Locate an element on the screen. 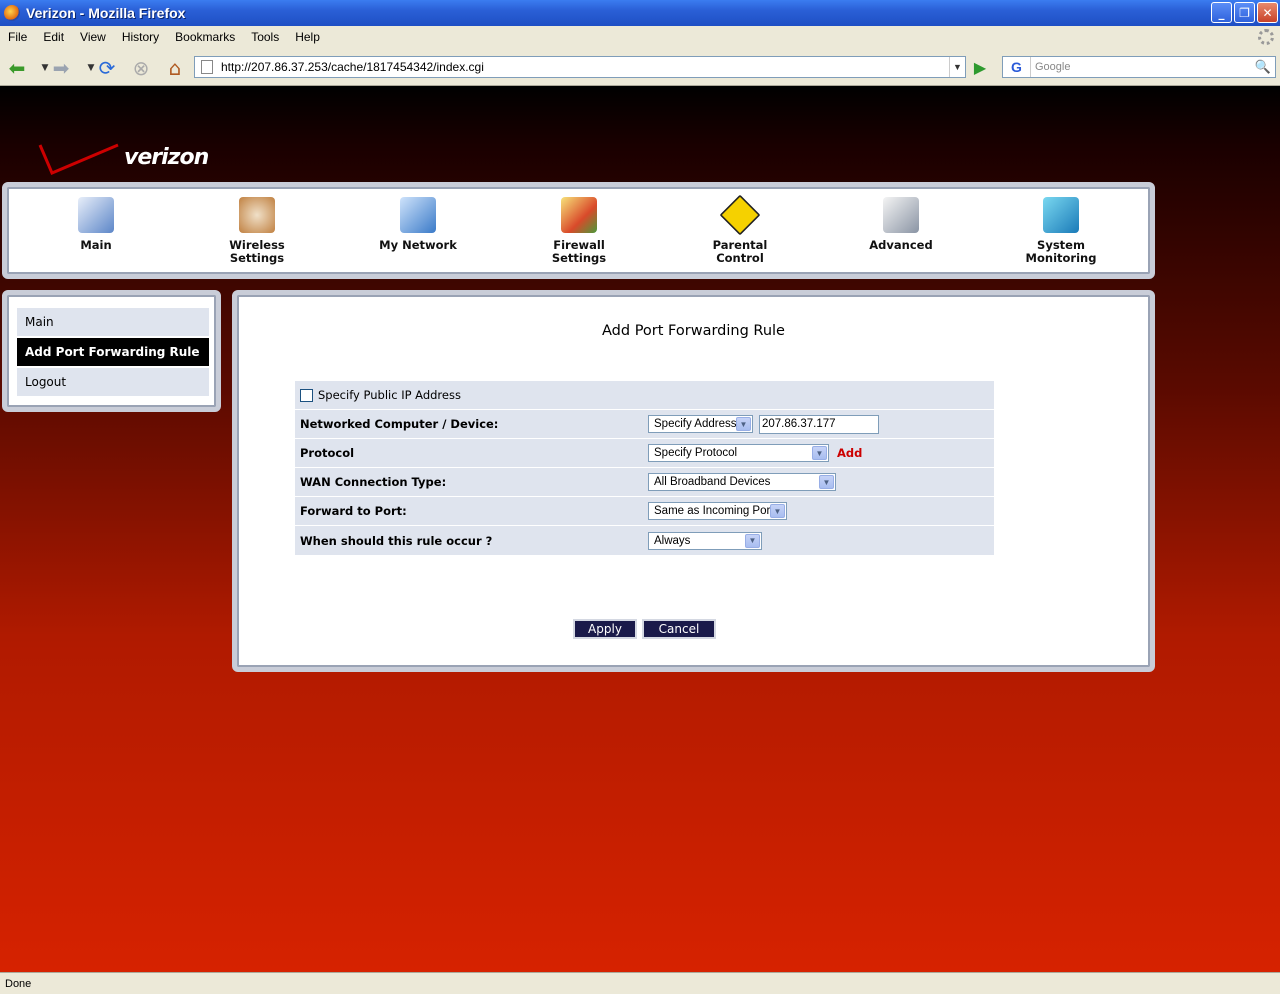 The width and height of the screenshot is (1280, 994). nav-network-label: My Network is located at coordinates (418, 245).